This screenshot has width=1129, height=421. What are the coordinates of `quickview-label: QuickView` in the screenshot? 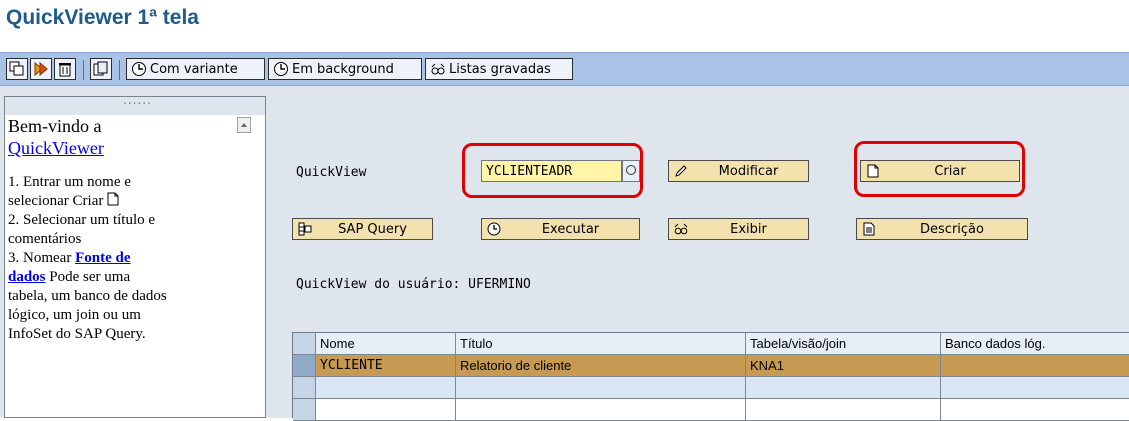 It's located at (331, 172).